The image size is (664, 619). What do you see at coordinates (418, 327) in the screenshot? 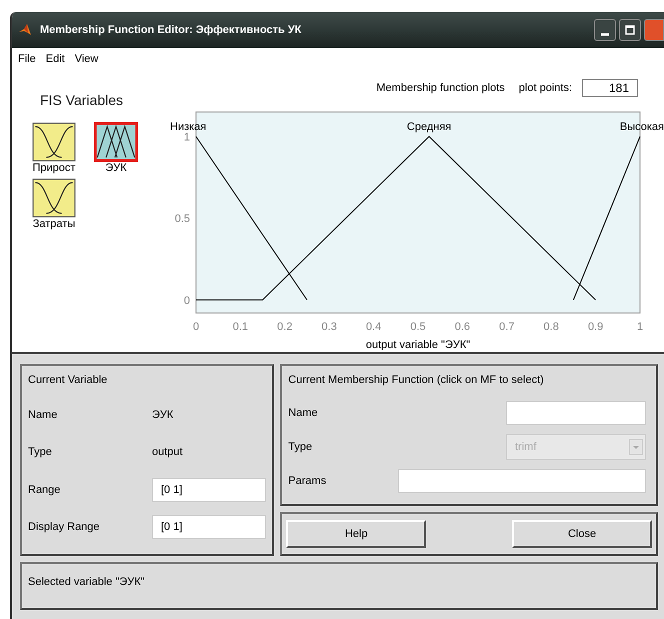
I see `x-tick-label: 0.5` at bounding box center [418, 327].